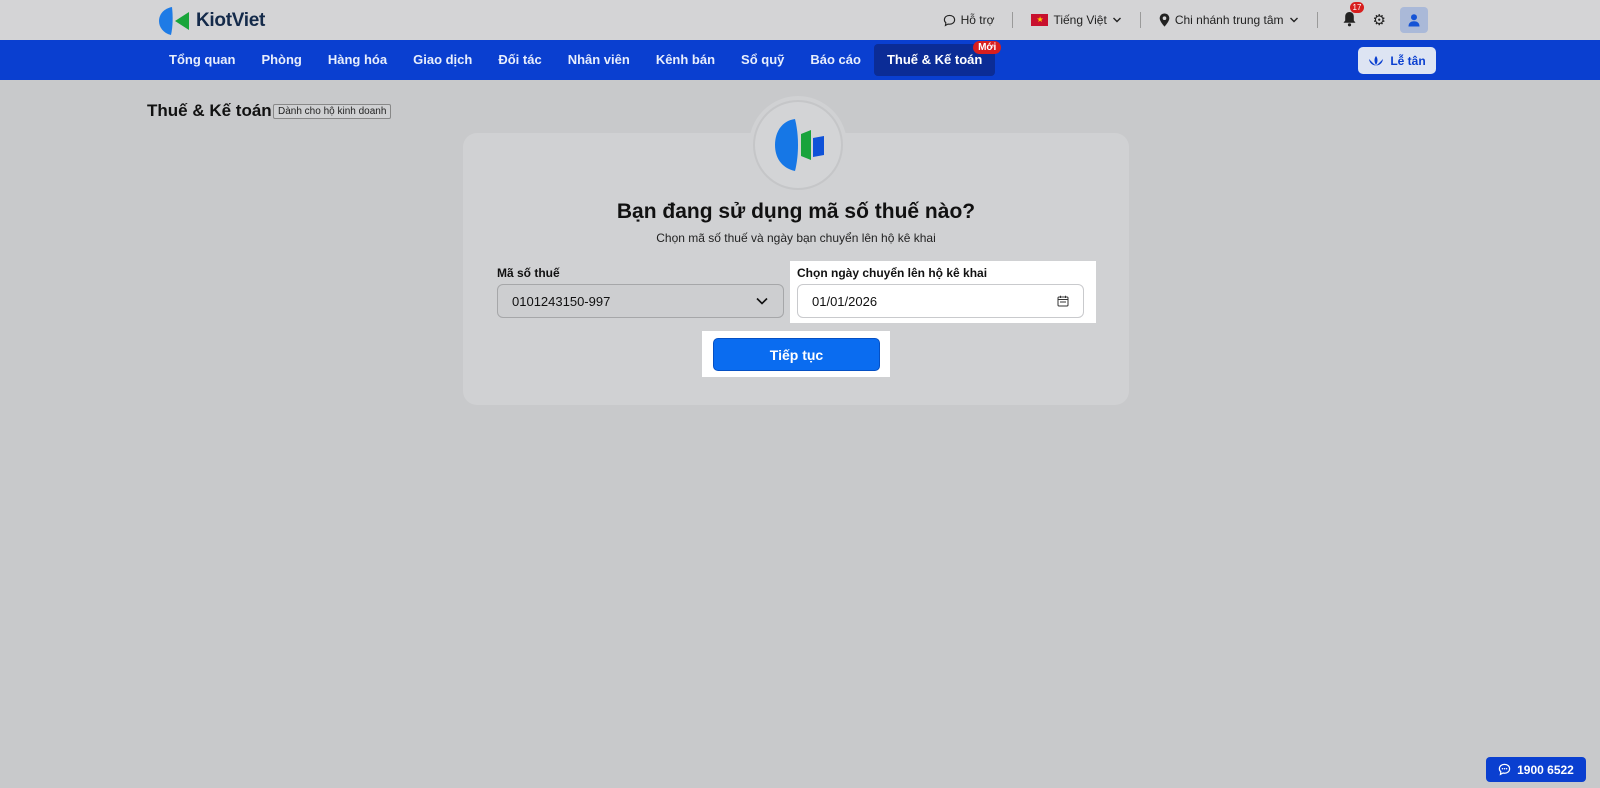  I want to click on location-pin-icon, so click(1164, 20).